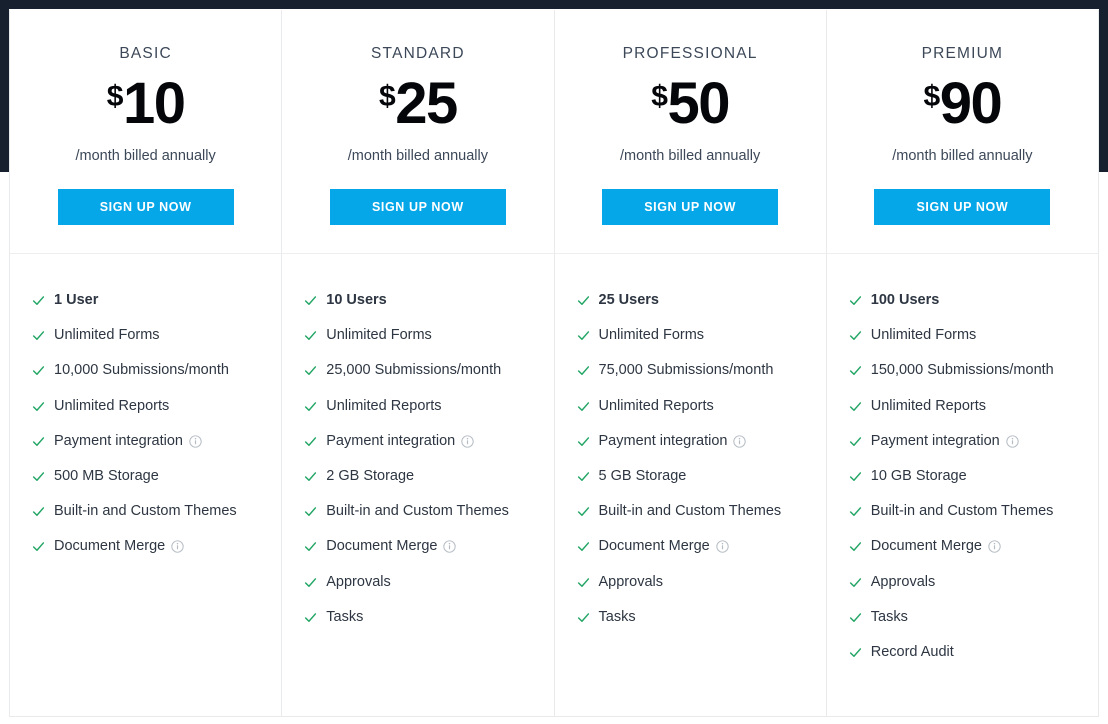 This screenshot has height=724, width=1108. Describe the element at coordinates (426, 103) in the screenshot. I see `price-amount: 25` at that location.